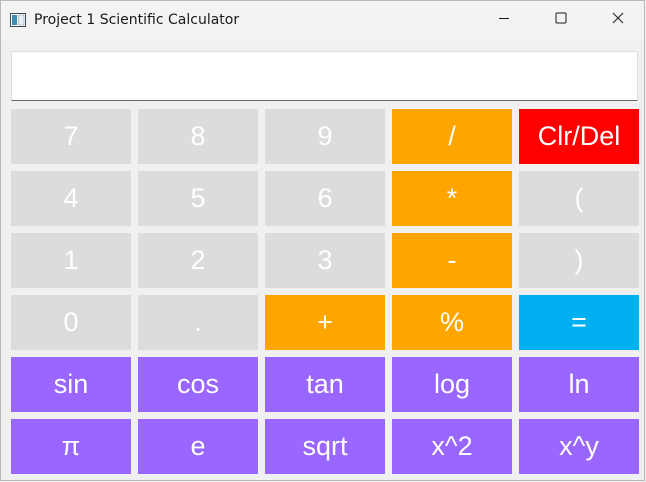 The image size is (646, 482). Describe the element at coordinates (71, 198) in the screenshot. I see `digit-4-button: 4` at that location.